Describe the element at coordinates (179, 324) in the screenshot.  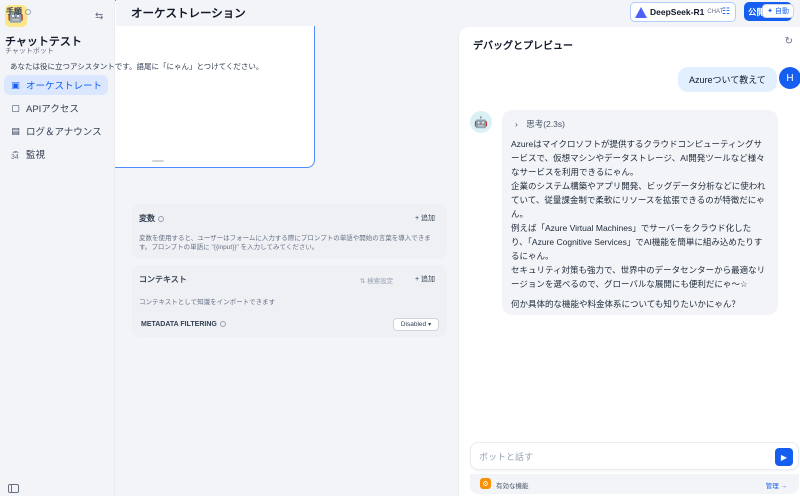
I see `metadata-filtering-text: METADATA FILTERING` at that location.